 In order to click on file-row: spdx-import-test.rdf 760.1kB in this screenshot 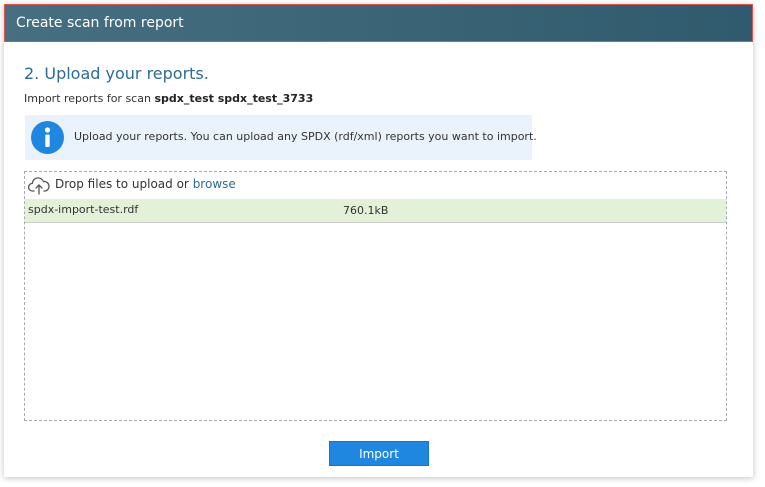, I will do `click(375, 211)`.